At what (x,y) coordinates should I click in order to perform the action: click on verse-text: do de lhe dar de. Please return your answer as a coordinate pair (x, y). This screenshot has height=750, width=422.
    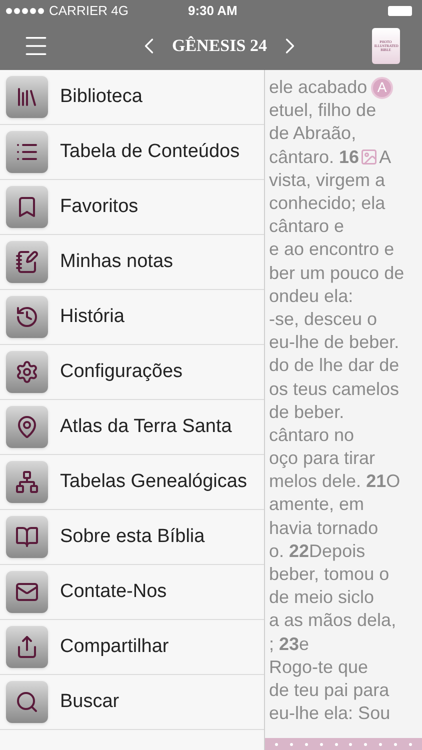
    Looking at the image, I should click on (334, 366).